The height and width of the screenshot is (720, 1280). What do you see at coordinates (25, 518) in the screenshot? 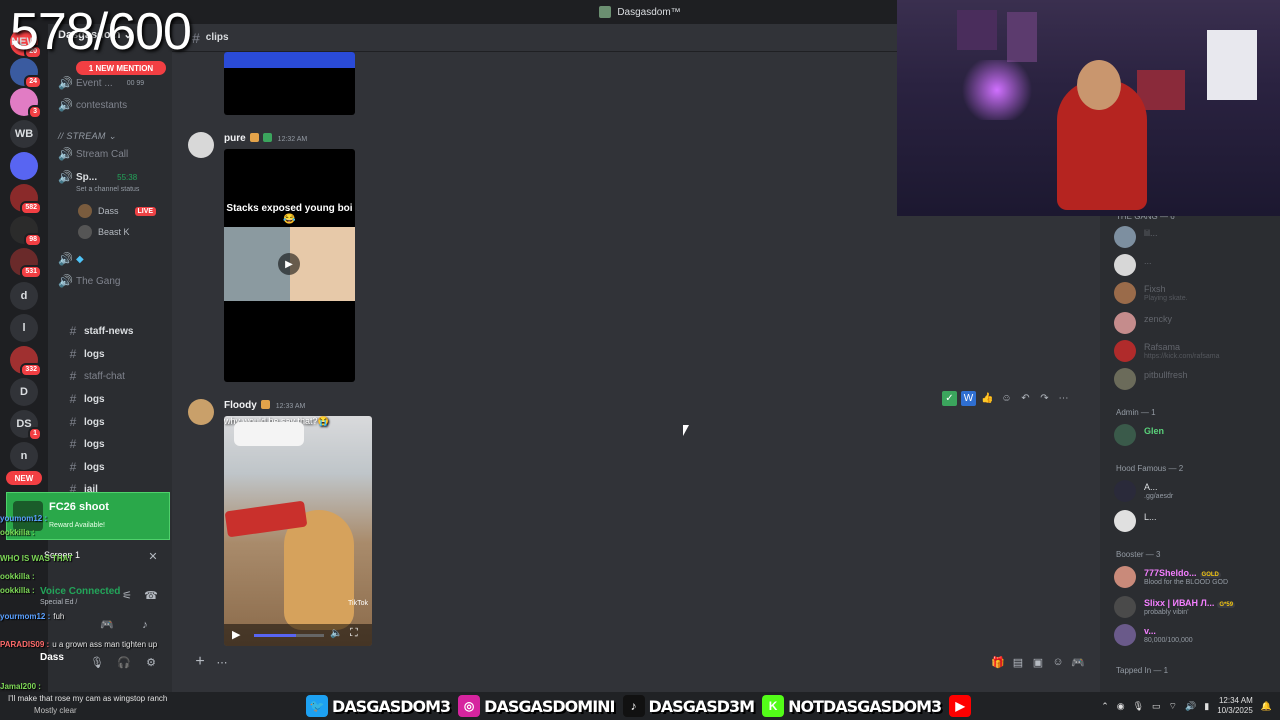
I see `chat-line: youmom12 :` at bounding box center [25, 518].